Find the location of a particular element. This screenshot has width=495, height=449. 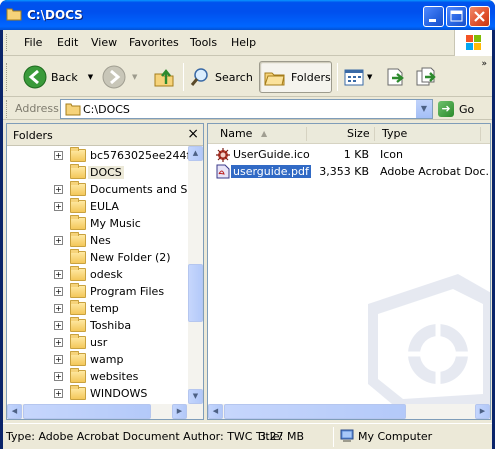

folders-horizontal-scrollbar: ◀ ▶ is located at coordinates (105, 411).